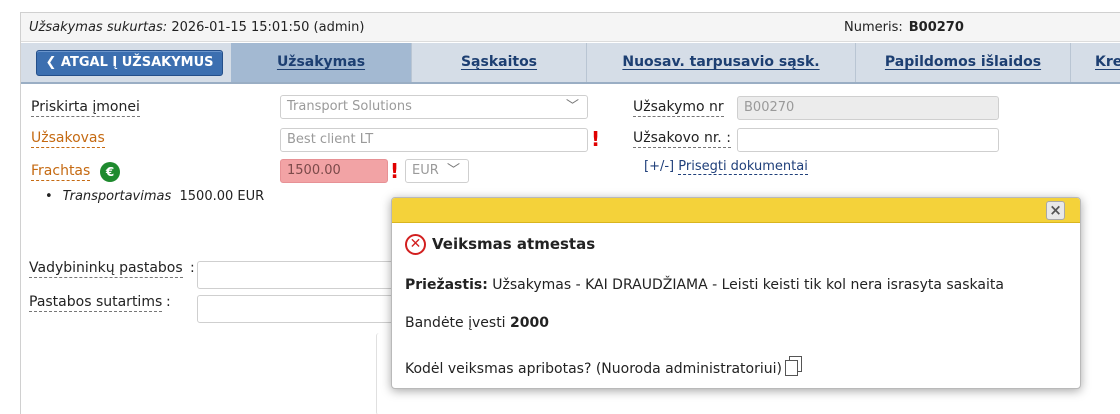 The height and width of the screenshot is (414, 1120). Describe the element at coordinates (455, 323) in the screenshot. I see `tried-label: Bandėte įvesti` at that location.